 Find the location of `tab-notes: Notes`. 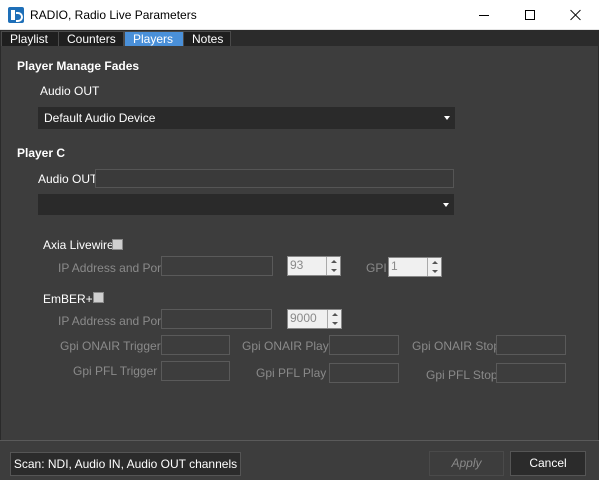

tab-notes: Notes is located at coordinates (207, 38).